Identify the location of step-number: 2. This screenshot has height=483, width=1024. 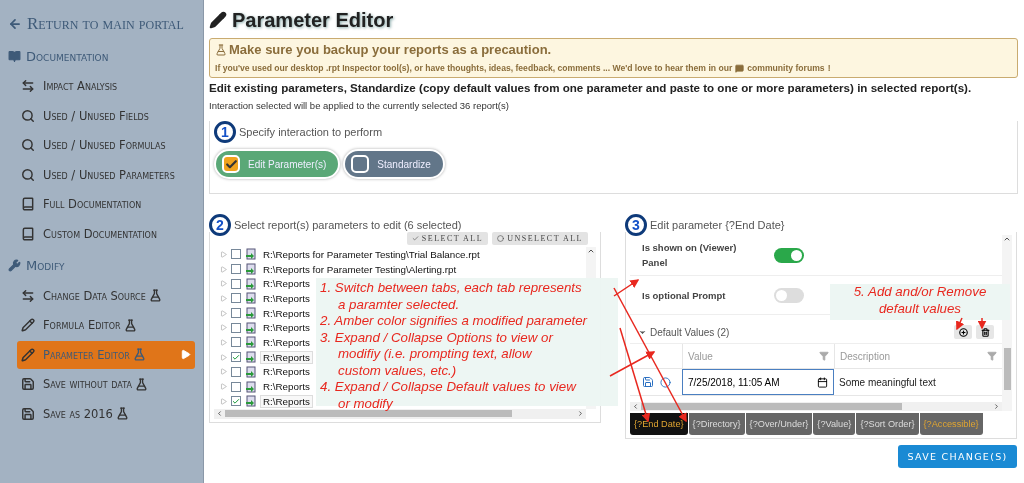
(220, 225).